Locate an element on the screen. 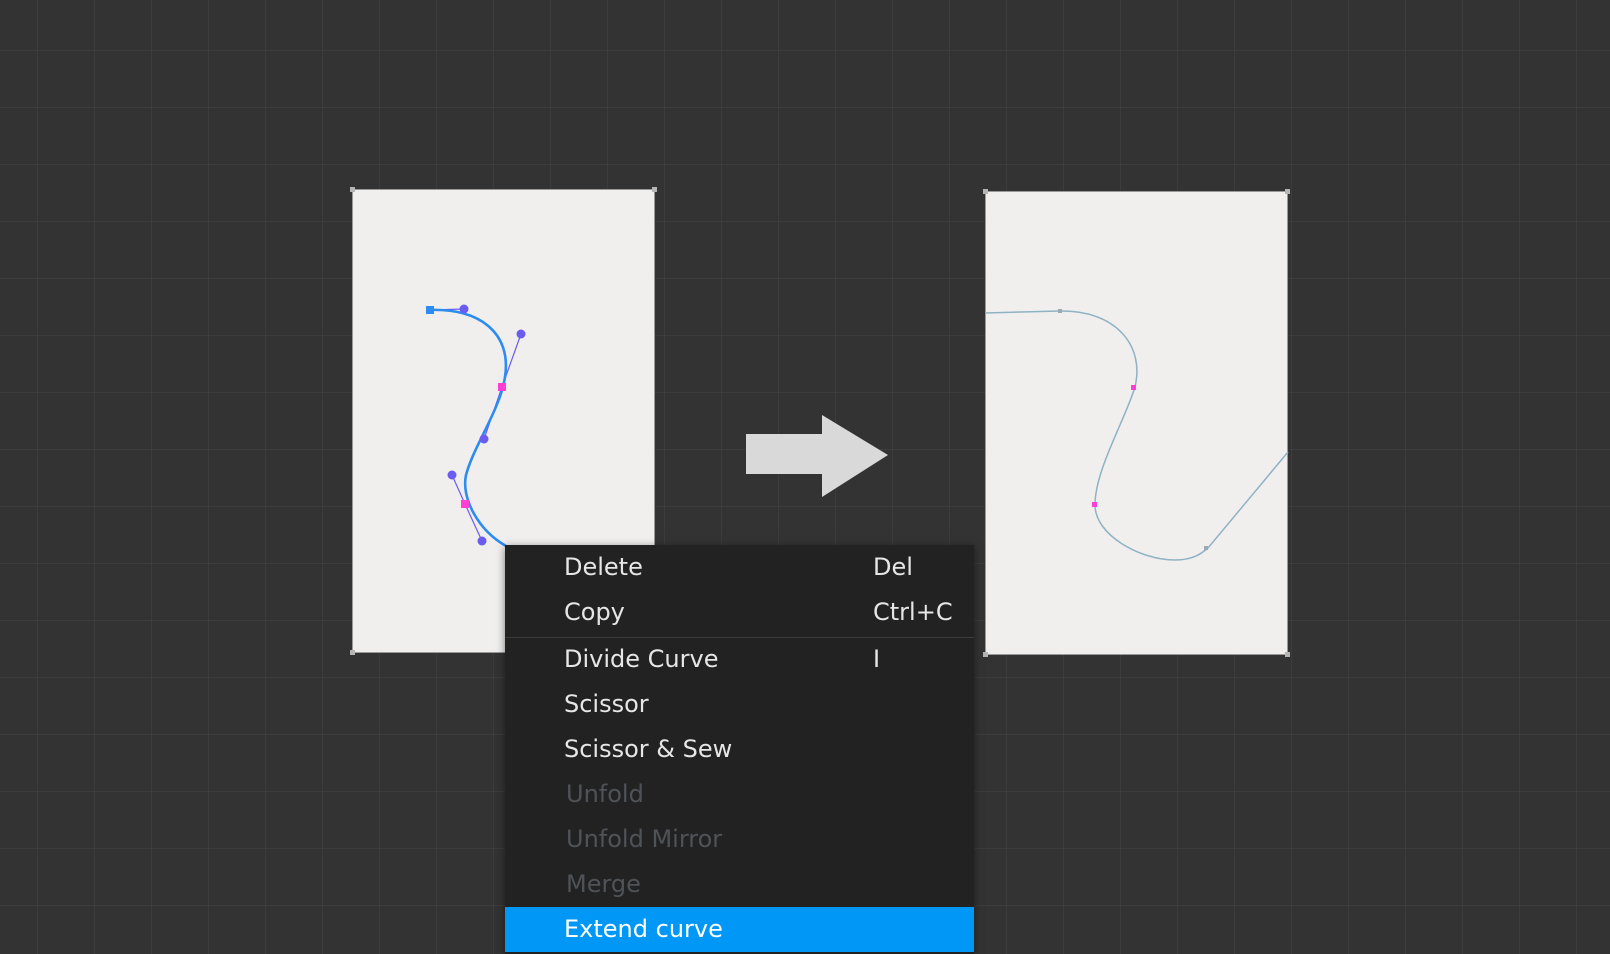 The height and width of the screenshot is (954, 1610). menu-item-divide-curve: Divide Curve I is located at coordinates (739, 659).